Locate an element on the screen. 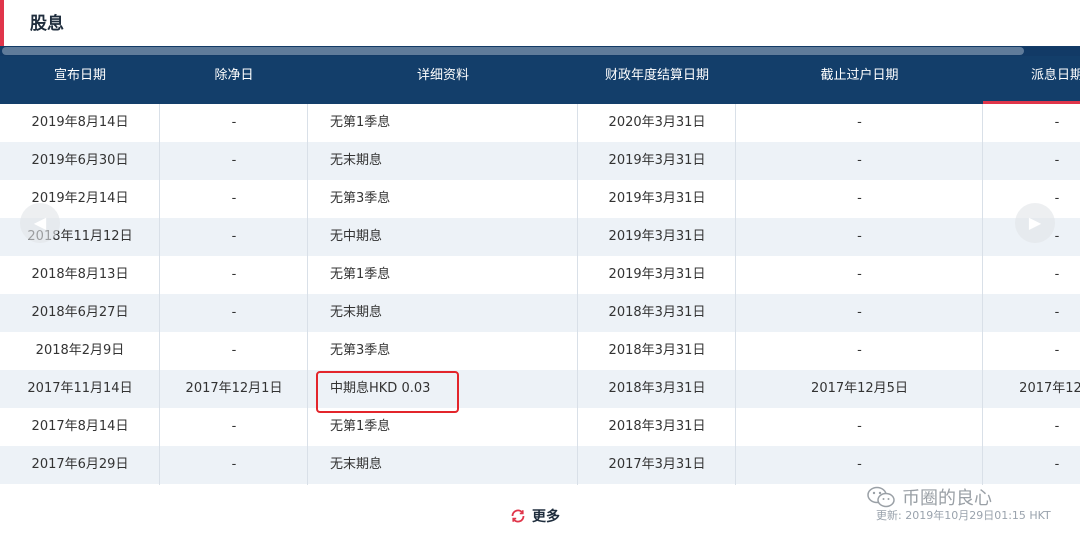 The image size is (1080, 545). cell-announce-date: 2017年6月29日 is located at coordinates (80, 464).